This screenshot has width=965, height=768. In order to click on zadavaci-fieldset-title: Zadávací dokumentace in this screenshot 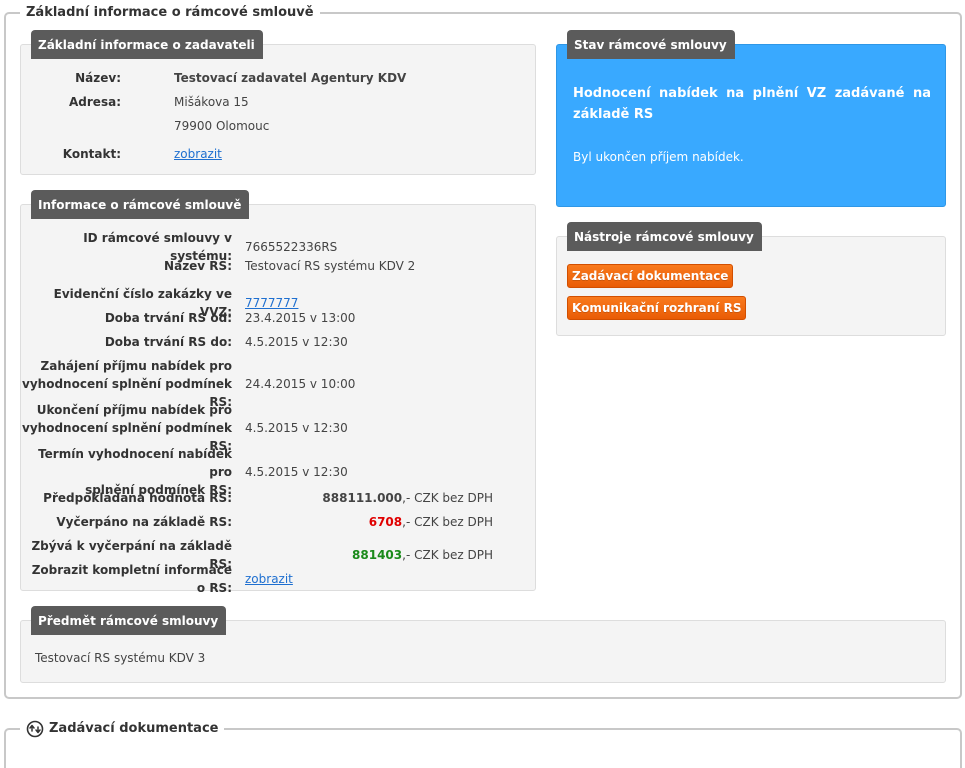, I will do `click(134, 728)`.